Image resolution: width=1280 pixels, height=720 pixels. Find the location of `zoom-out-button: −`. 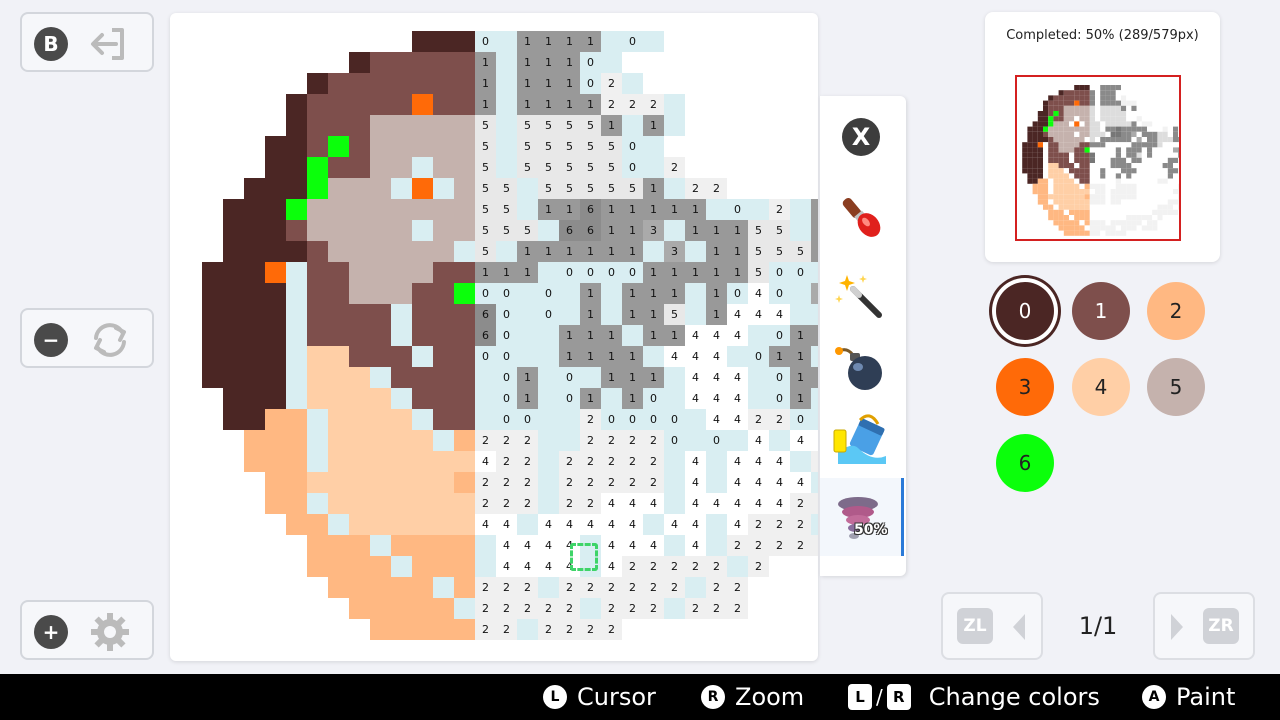

zoom-out-button: − is located at coordinates (87, 338).